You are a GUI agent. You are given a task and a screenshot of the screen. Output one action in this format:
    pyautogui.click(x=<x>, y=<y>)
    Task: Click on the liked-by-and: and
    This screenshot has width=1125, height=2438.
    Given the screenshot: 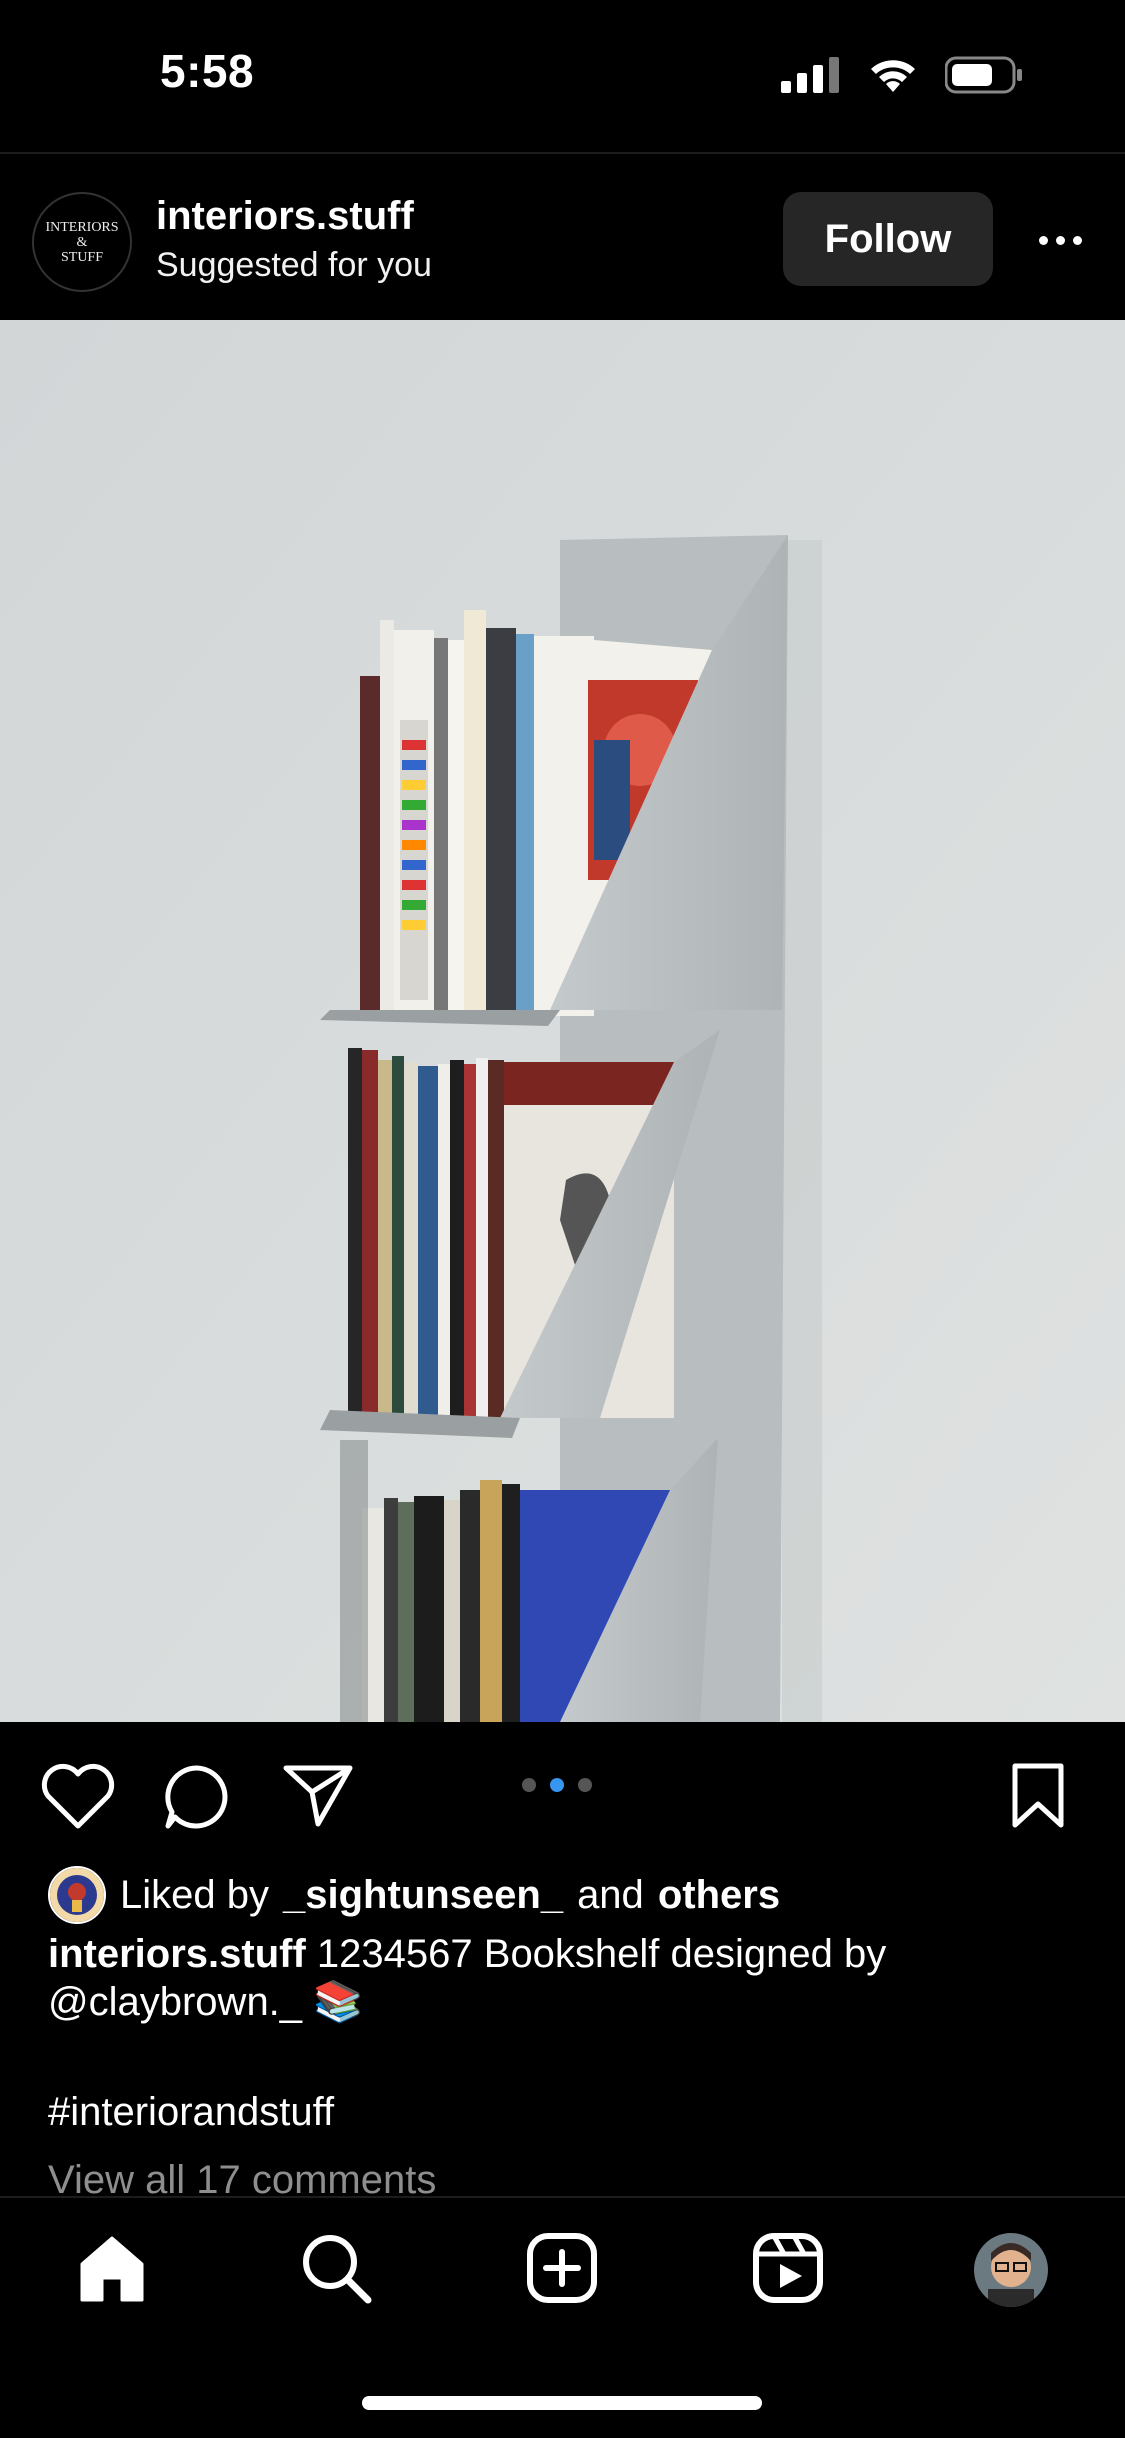 What is the action you would take?
    pyautogui.click(x=610, y=1894)
    